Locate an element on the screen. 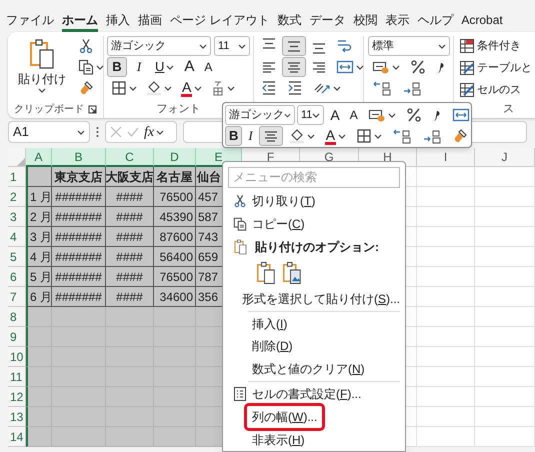 The width and height of the screenshot is (535, 452). table-format-icon is located at coordinates (467, 68).